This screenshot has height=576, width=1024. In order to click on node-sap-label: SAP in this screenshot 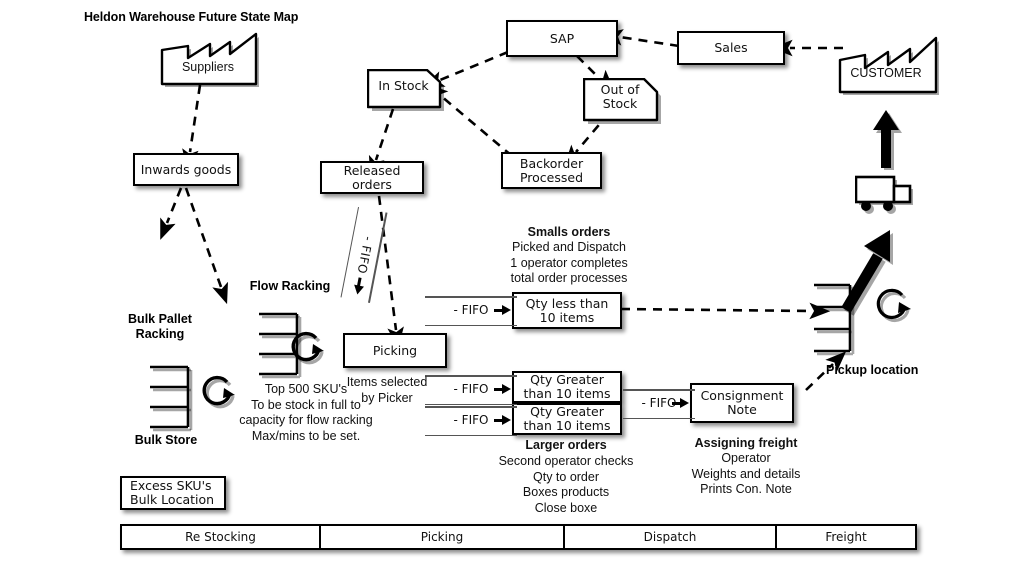, I will do `click(562, 38)`.